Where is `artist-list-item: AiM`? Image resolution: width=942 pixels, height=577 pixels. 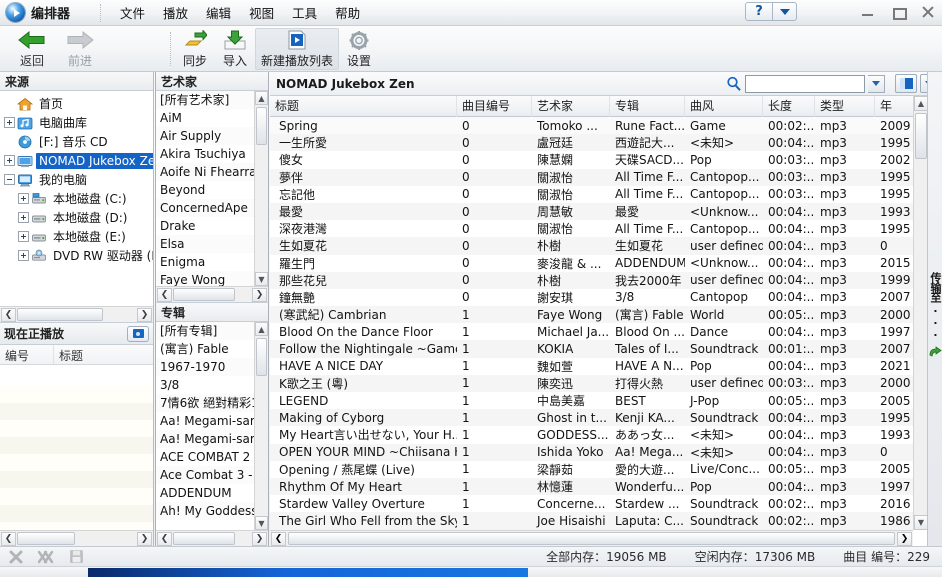
artist-list-item: AiM is located at coordinates (205, 118).